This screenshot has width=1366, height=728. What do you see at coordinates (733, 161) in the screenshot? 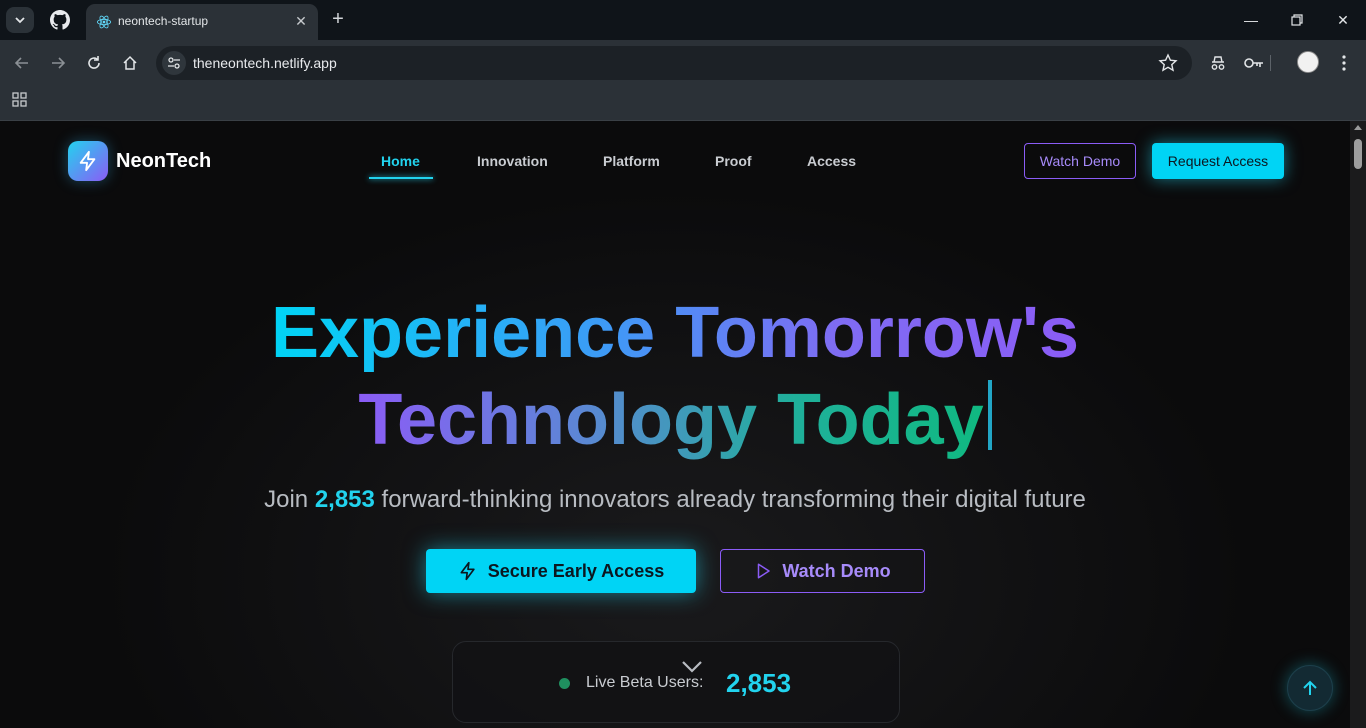
I see `nav-link-proof: Proof` at bounding box center [733, 161].